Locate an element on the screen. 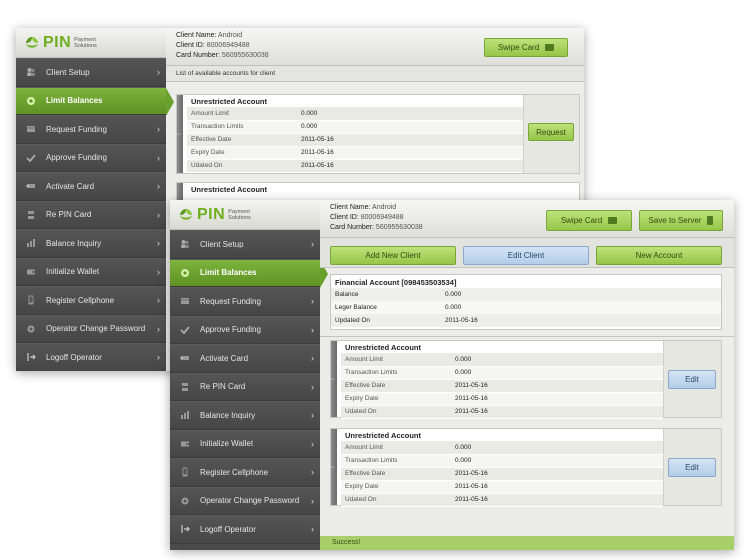  card-number-value: 560955630038 is located at coordinates (399, 227).